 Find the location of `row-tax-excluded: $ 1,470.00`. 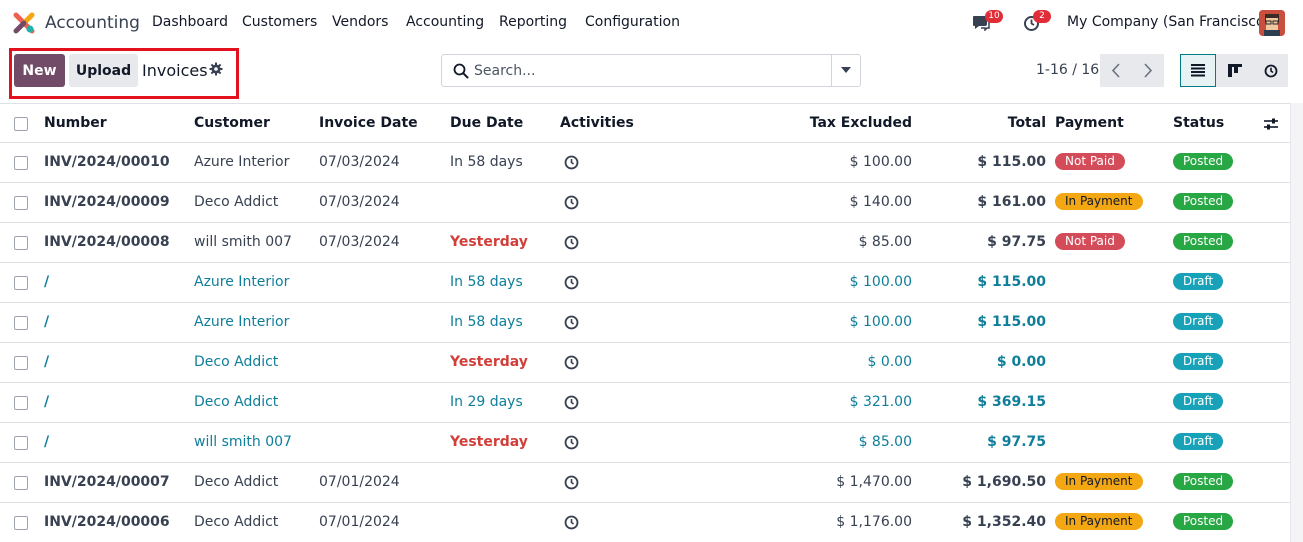

row-tax-excluded: $ 1,470.00 is located at coordinates (874, 482).